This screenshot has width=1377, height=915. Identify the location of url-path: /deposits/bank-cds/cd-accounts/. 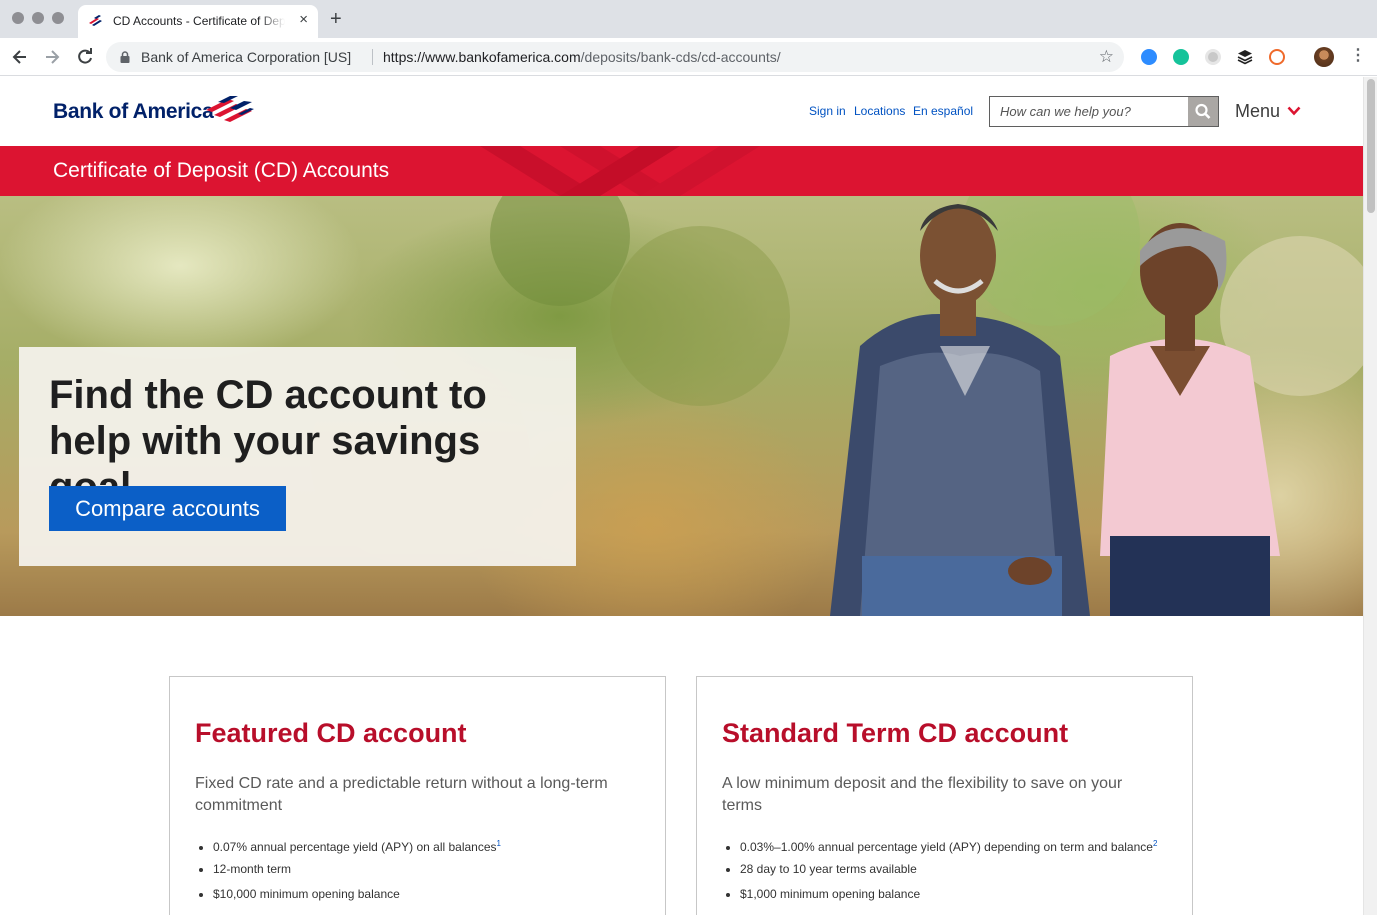
(680, 57).